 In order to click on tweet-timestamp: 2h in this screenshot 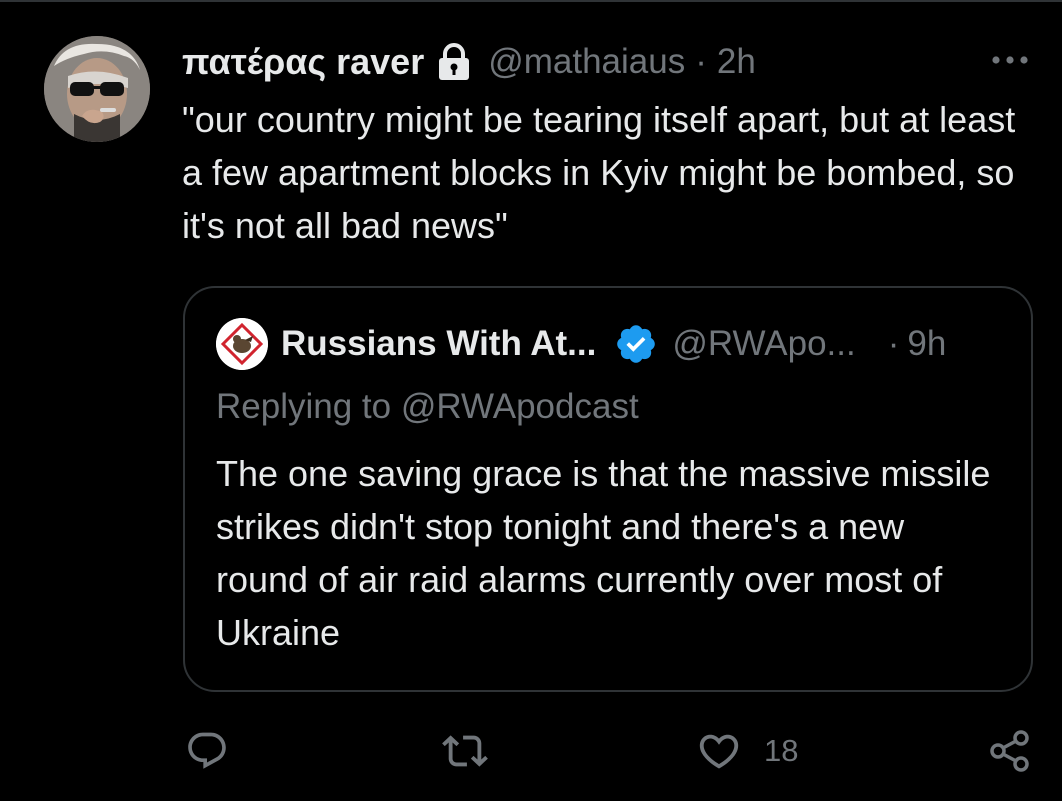, I will do `click(736, 62)`.